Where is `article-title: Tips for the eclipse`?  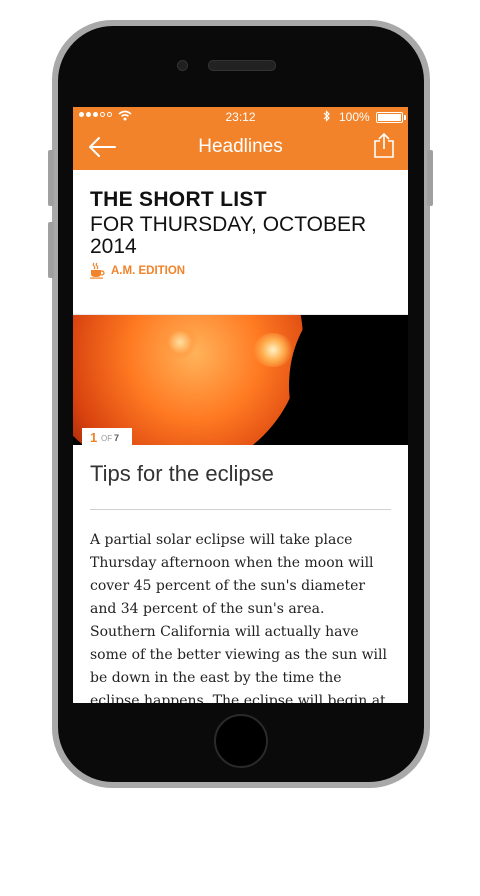
article-title: Tips for the eclipse is located at coordinates (182, 473).